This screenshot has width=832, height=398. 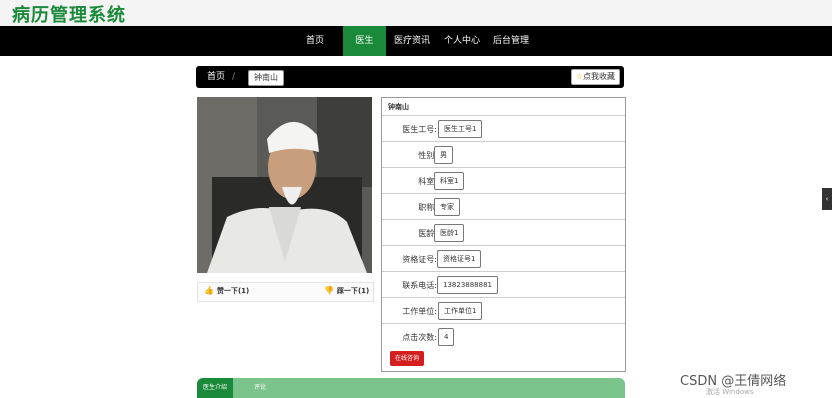 I want to click on side-panel-toggle: ‹, so click(x=827, y=199).